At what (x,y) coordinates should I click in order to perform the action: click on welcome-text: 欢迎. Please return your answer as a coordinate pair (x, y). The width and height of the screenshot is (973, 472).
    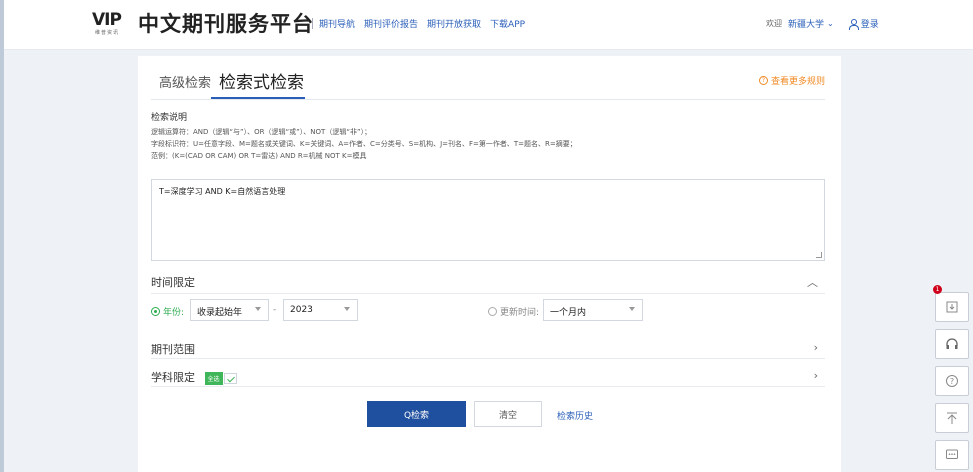
    Looking at the image, I should click on (774, 23).